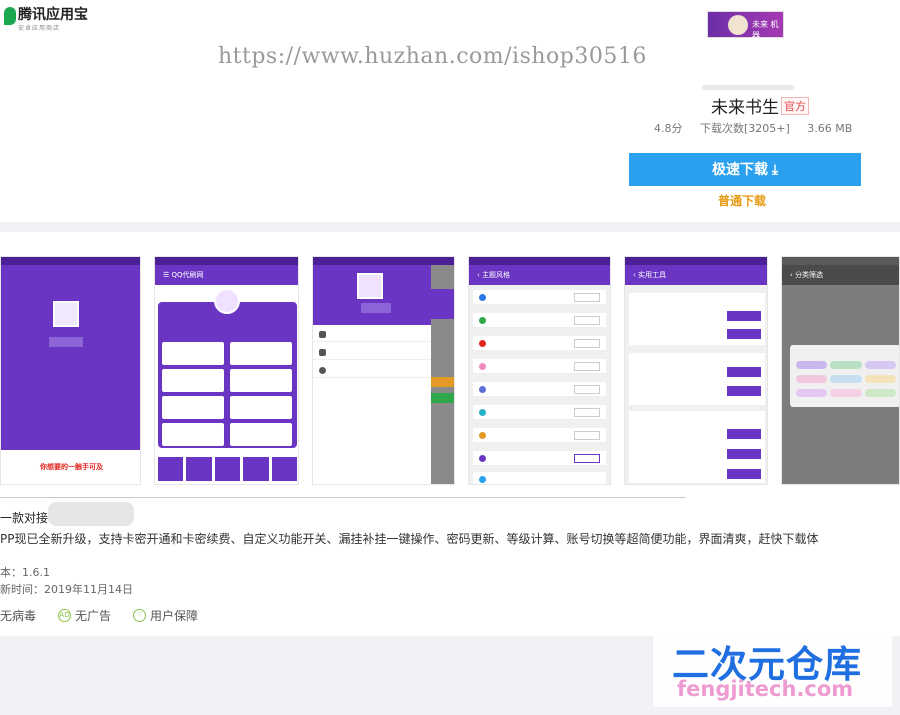 The width and height of the screenshot is (900, 715). Describe the element at coordinates (10, 16) in the screenshot. I see `store-logo-icon` at that location.